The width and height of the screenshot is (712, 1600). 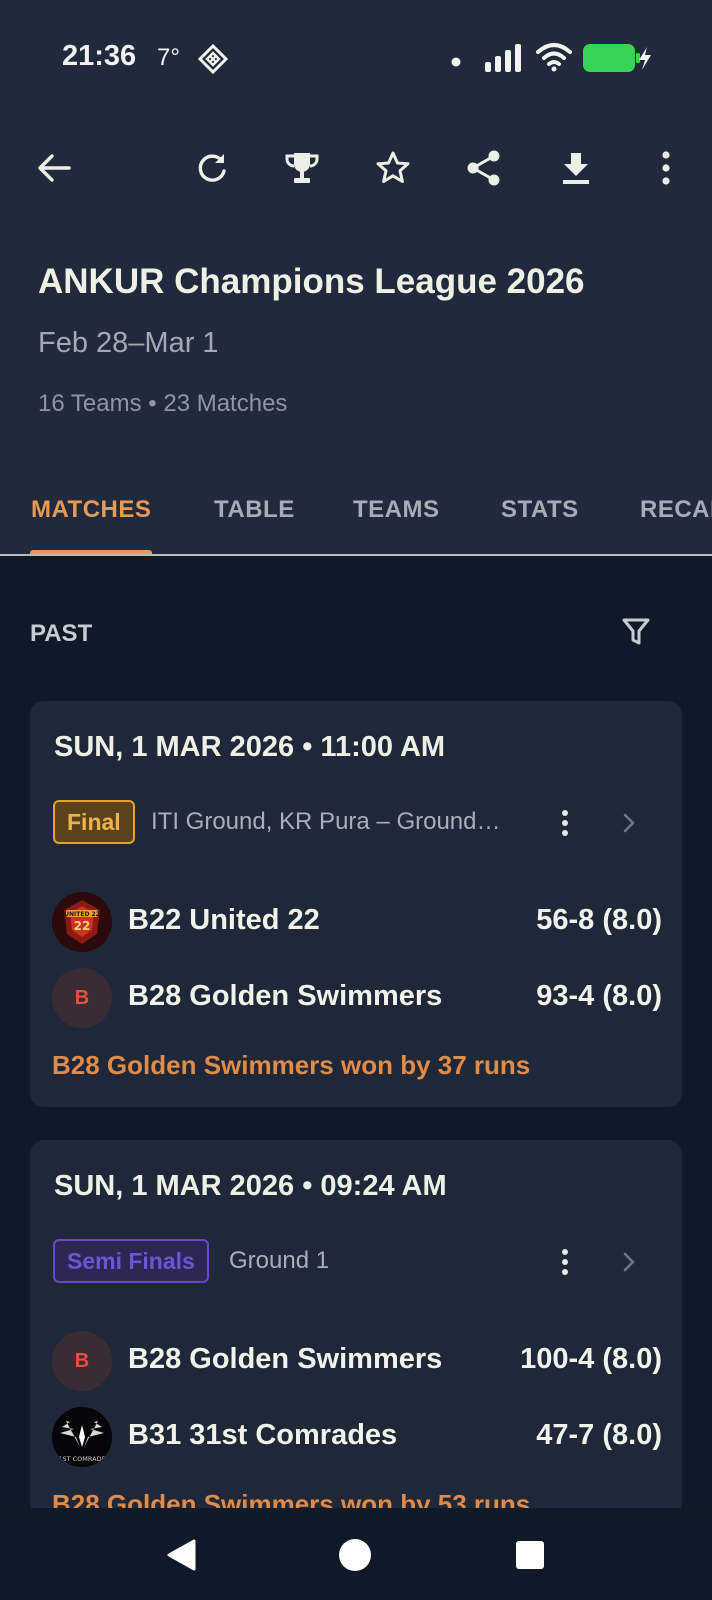 What do you see at coordinates (99, 56) in the screenshot?
I see `status-time: 21:36` at bounding box center [99, 56].